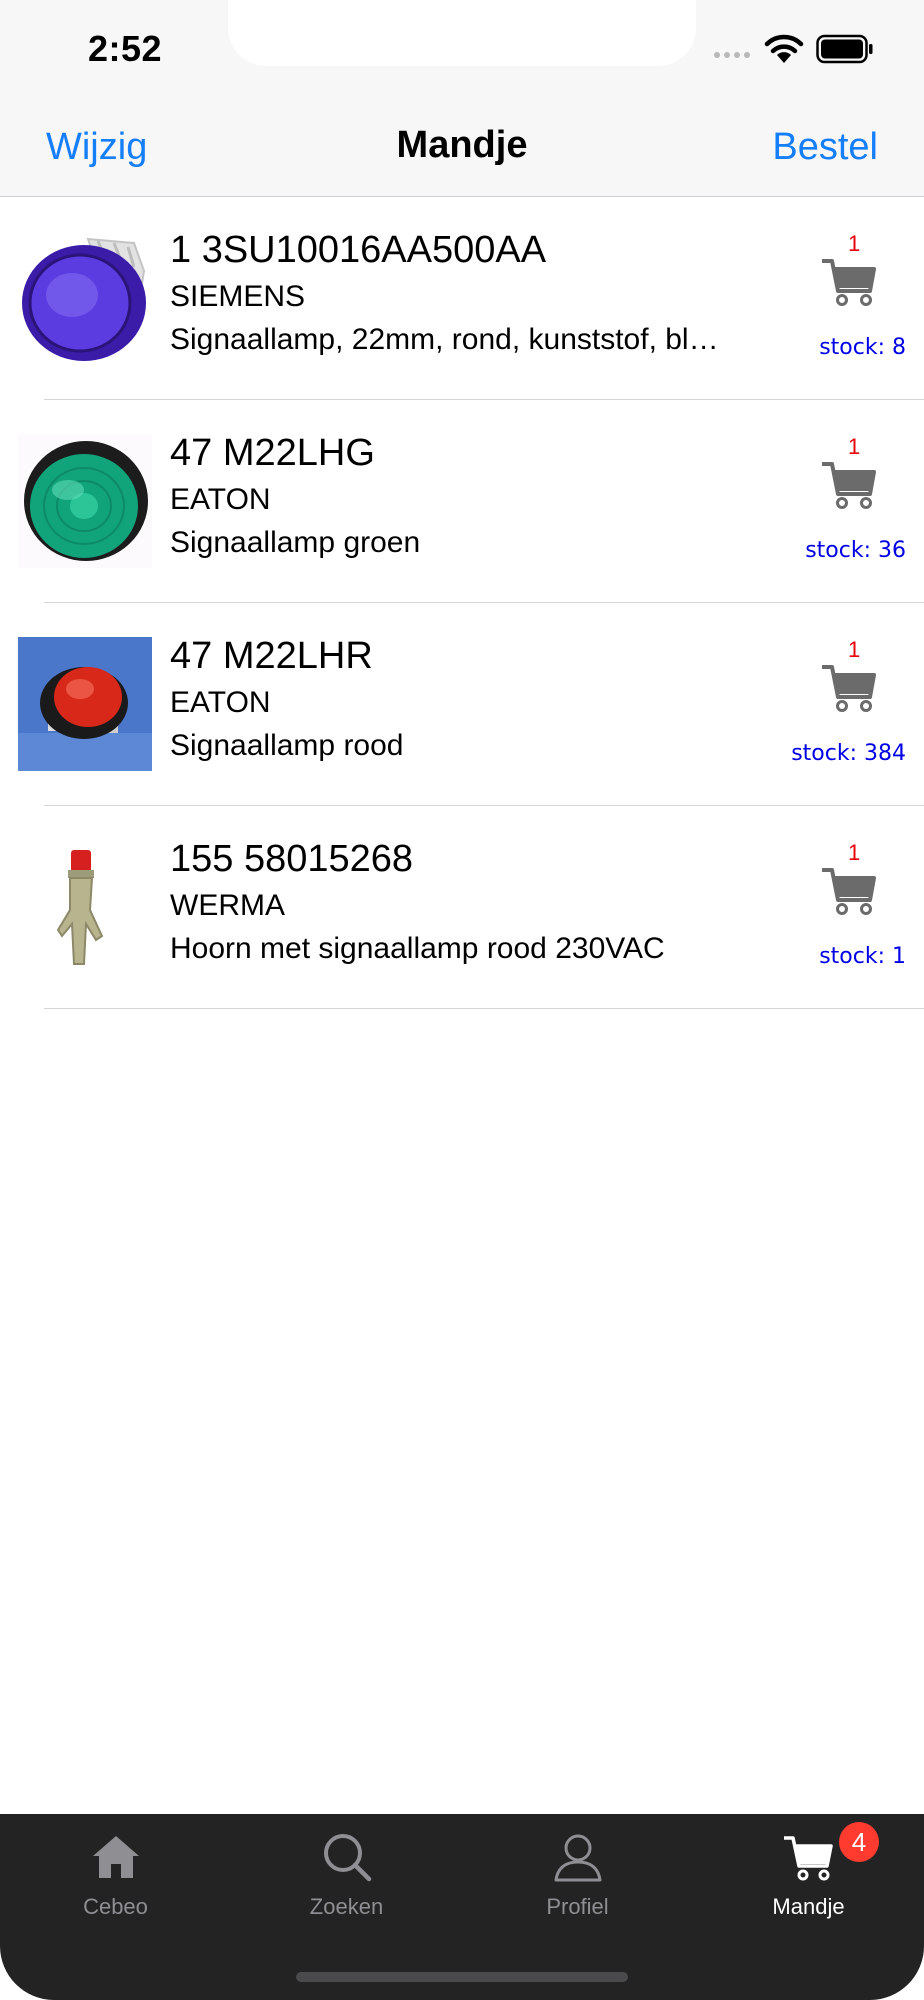 This screenshot has height=2000, width=924. I want to click on profile-icon, so click(578, 1858).